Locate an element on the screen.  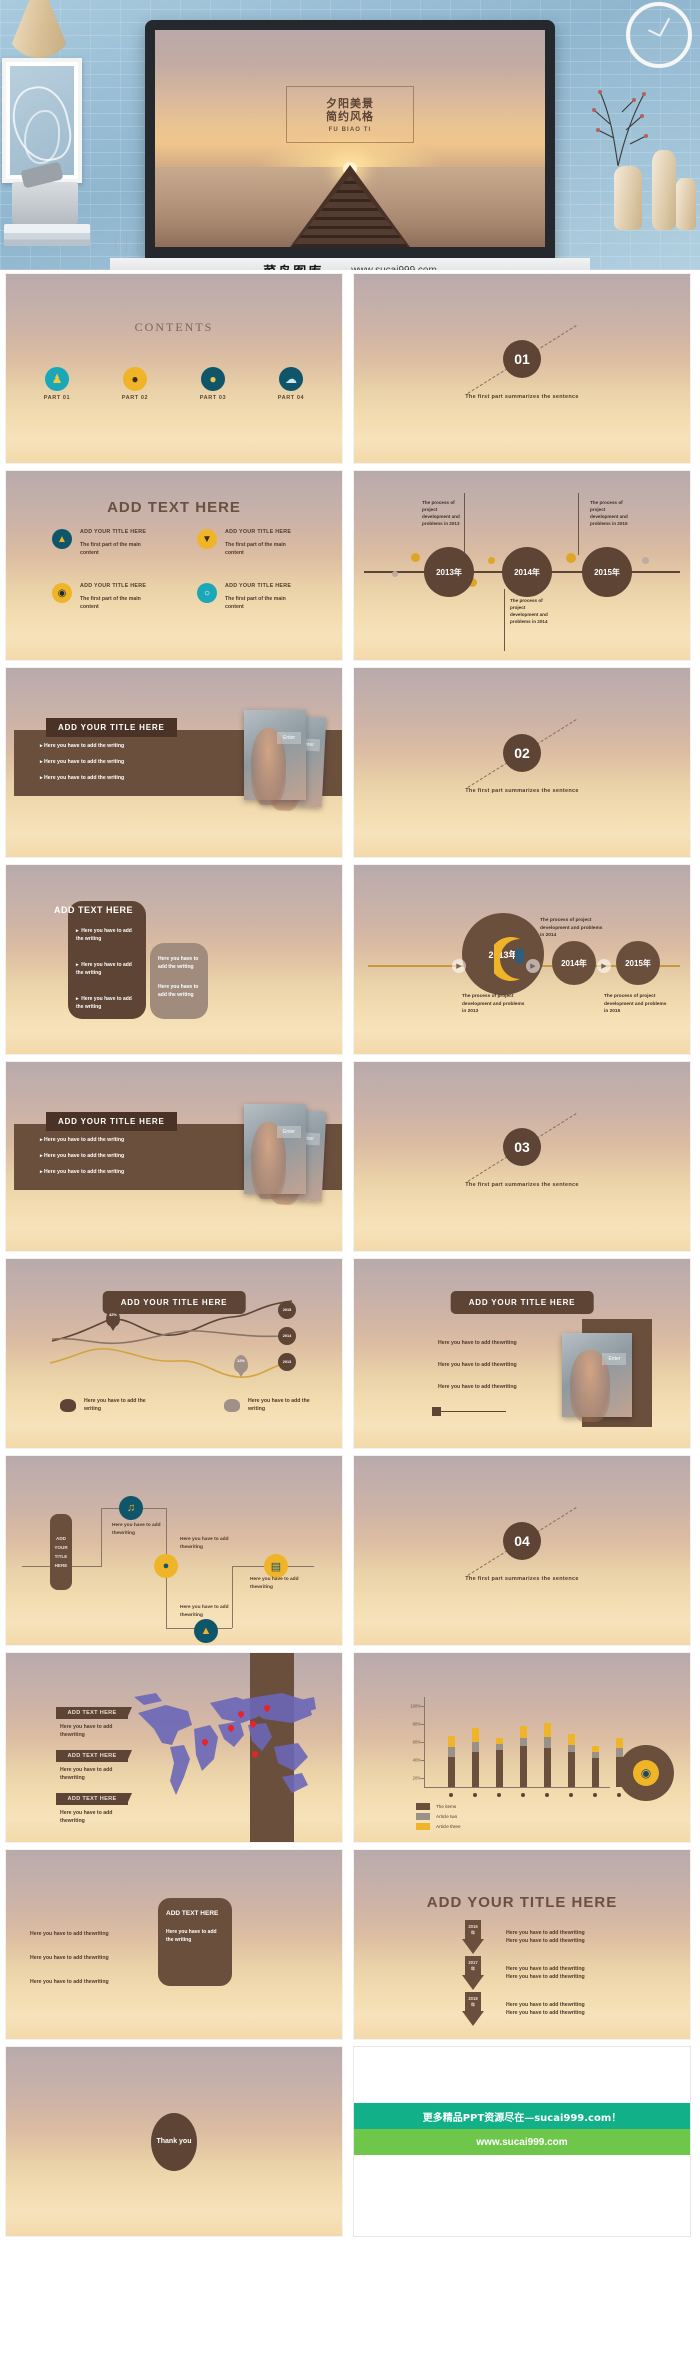
down-arrow-icon: 2016 年 is located at coordinates (473, 1937).